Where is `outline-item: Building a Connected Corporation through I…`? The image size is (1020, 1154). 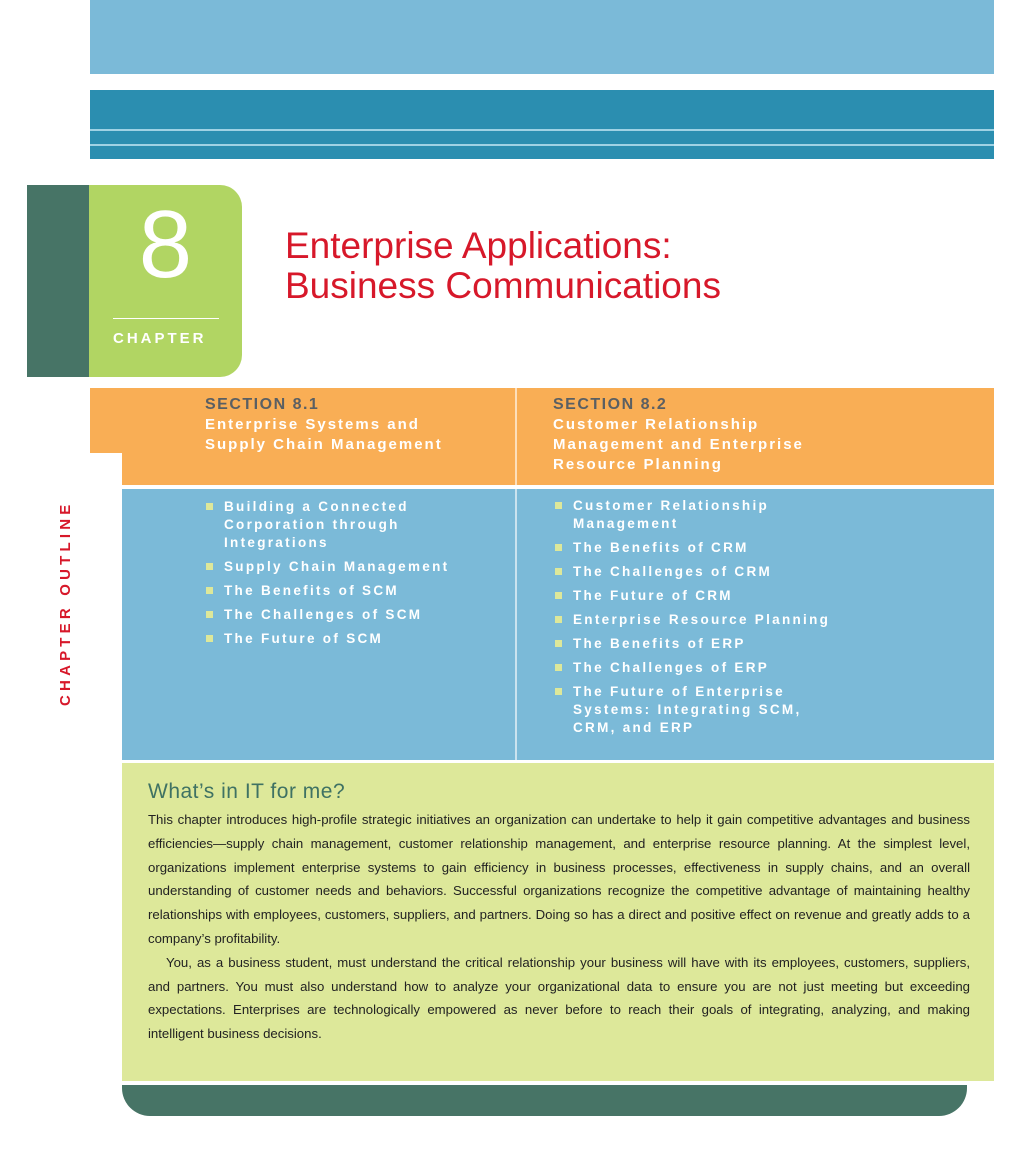 outline-item: Building a Connected Corporation through I… is located at coordinates (326, 525).